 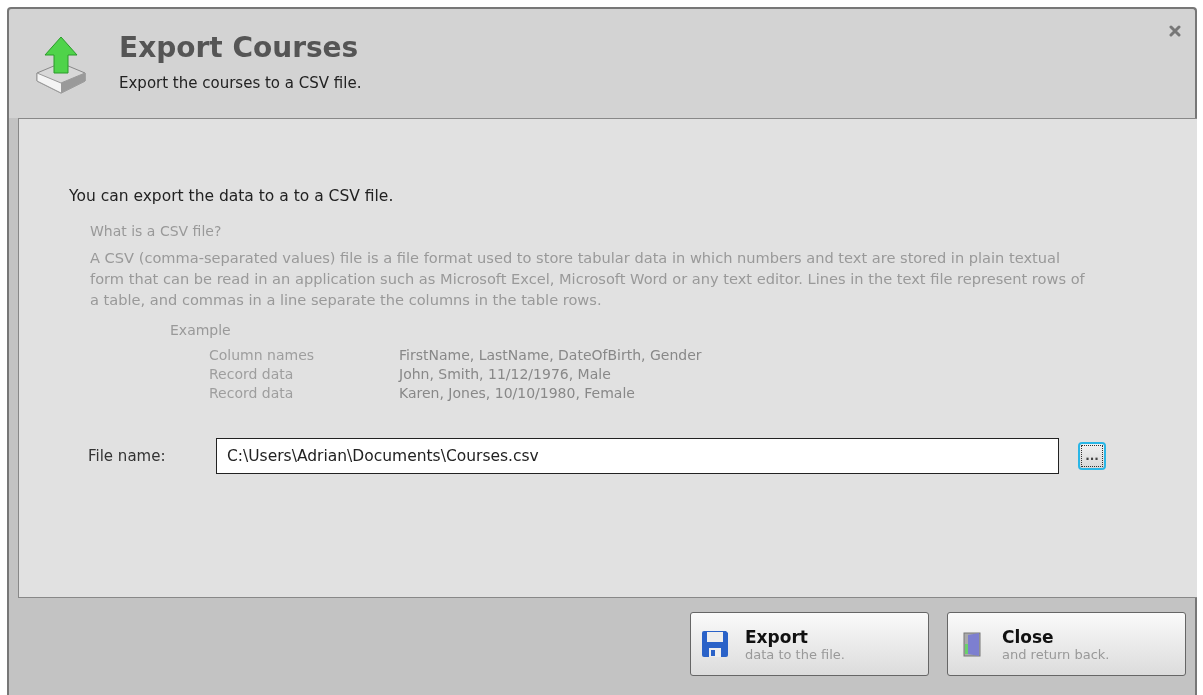 What do you see at coordinates (201, 330) in the screenshot?
I see `example-heading: Example` at bounding box center [201, 330].